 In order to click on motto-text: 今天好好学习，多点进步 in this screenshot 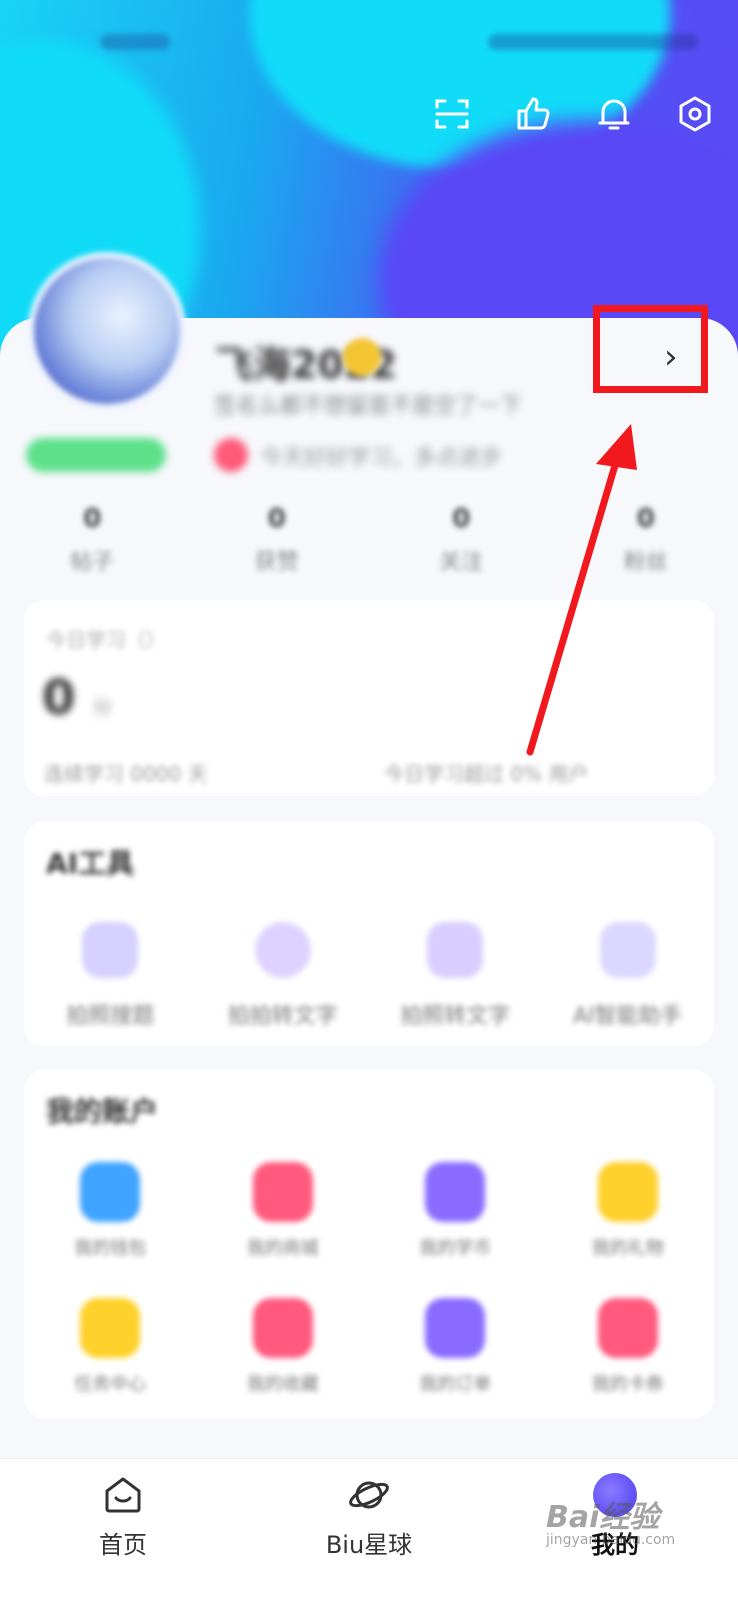, I will do `click(381, 458)`.